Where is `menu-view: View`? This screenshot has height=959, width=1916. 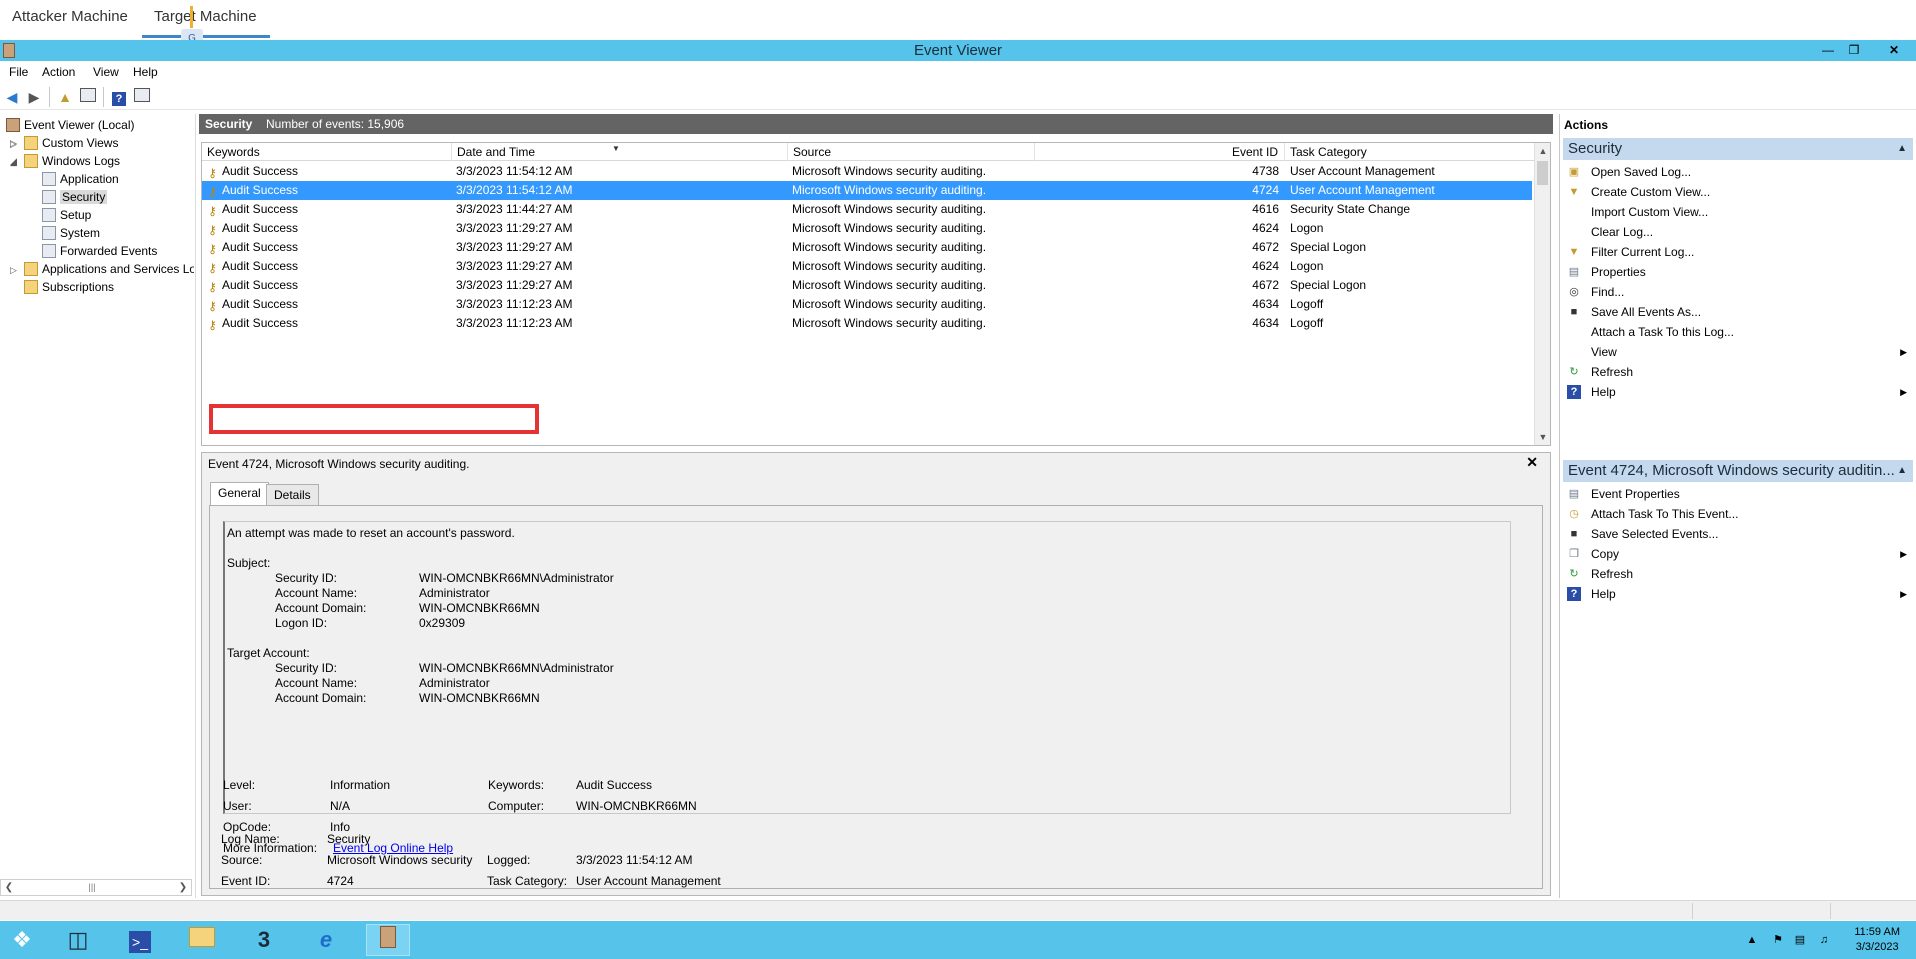
menu-view: View is located at coordinates (106, 72).